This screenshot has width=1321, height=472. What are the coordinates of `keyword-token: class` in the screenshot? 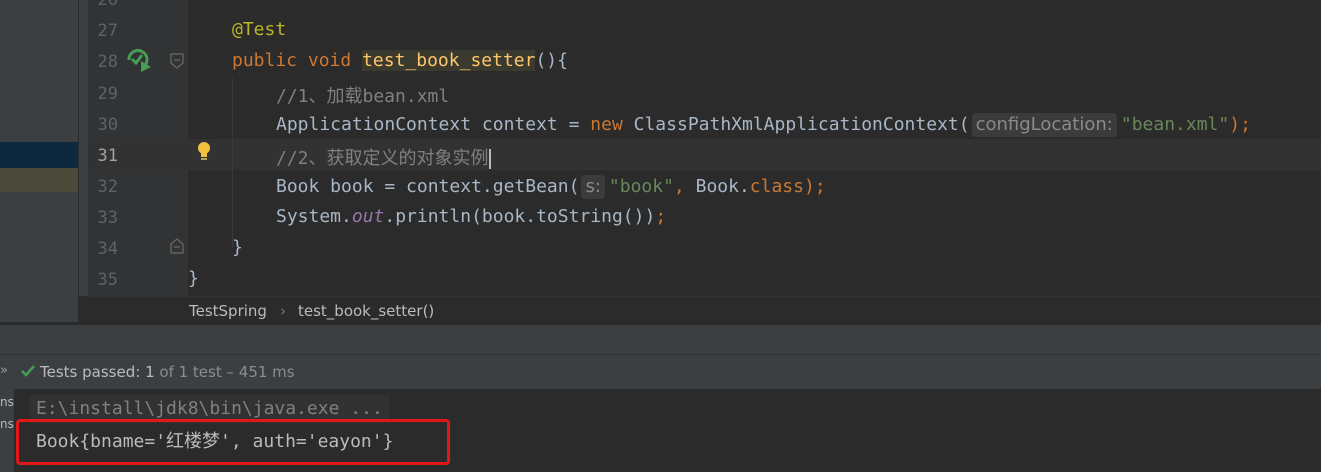 It's located at (776, 186).